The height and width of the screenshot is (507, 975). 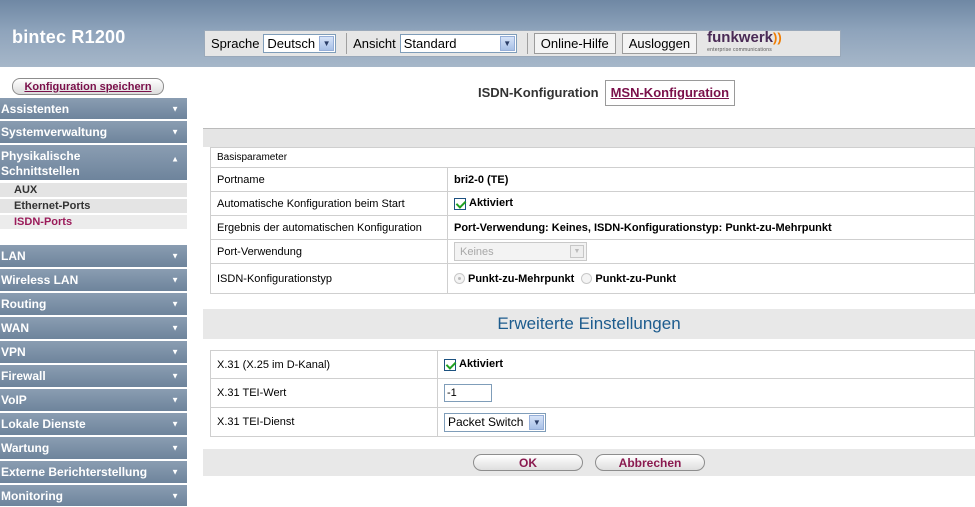 I want to click on section-title-erweiterte-einstellungen: Erweiterte Einstellungen, so click(x=589, y=324).